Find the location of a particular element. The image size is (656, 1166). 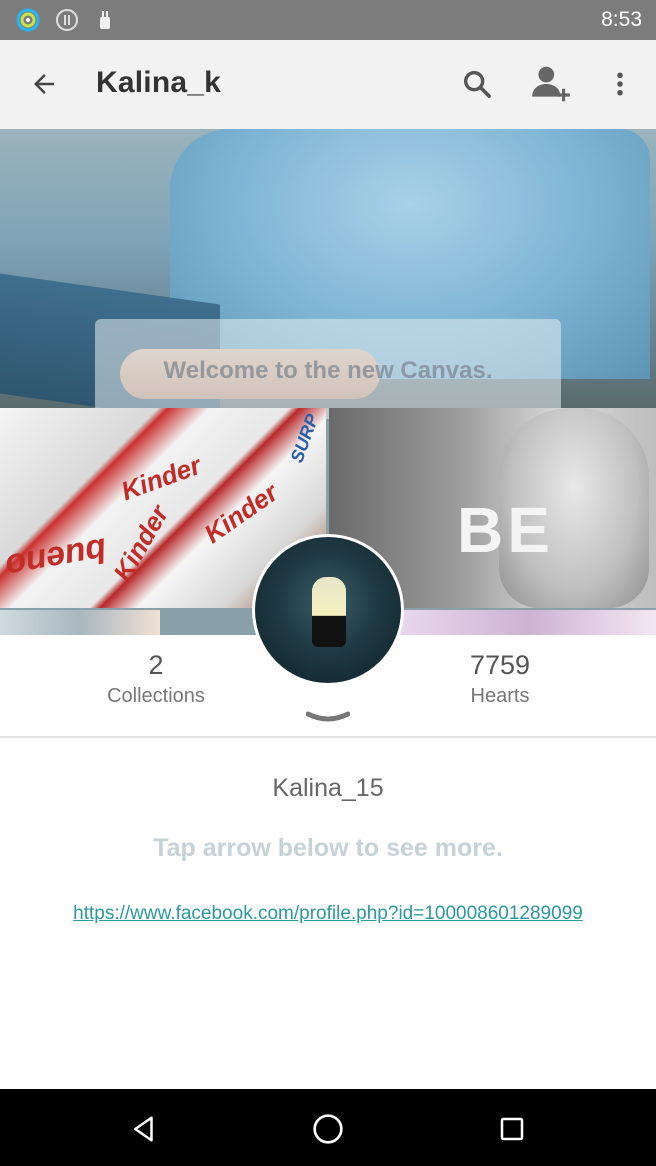

expand-chevron-icon is located at coordinates (328, 719).